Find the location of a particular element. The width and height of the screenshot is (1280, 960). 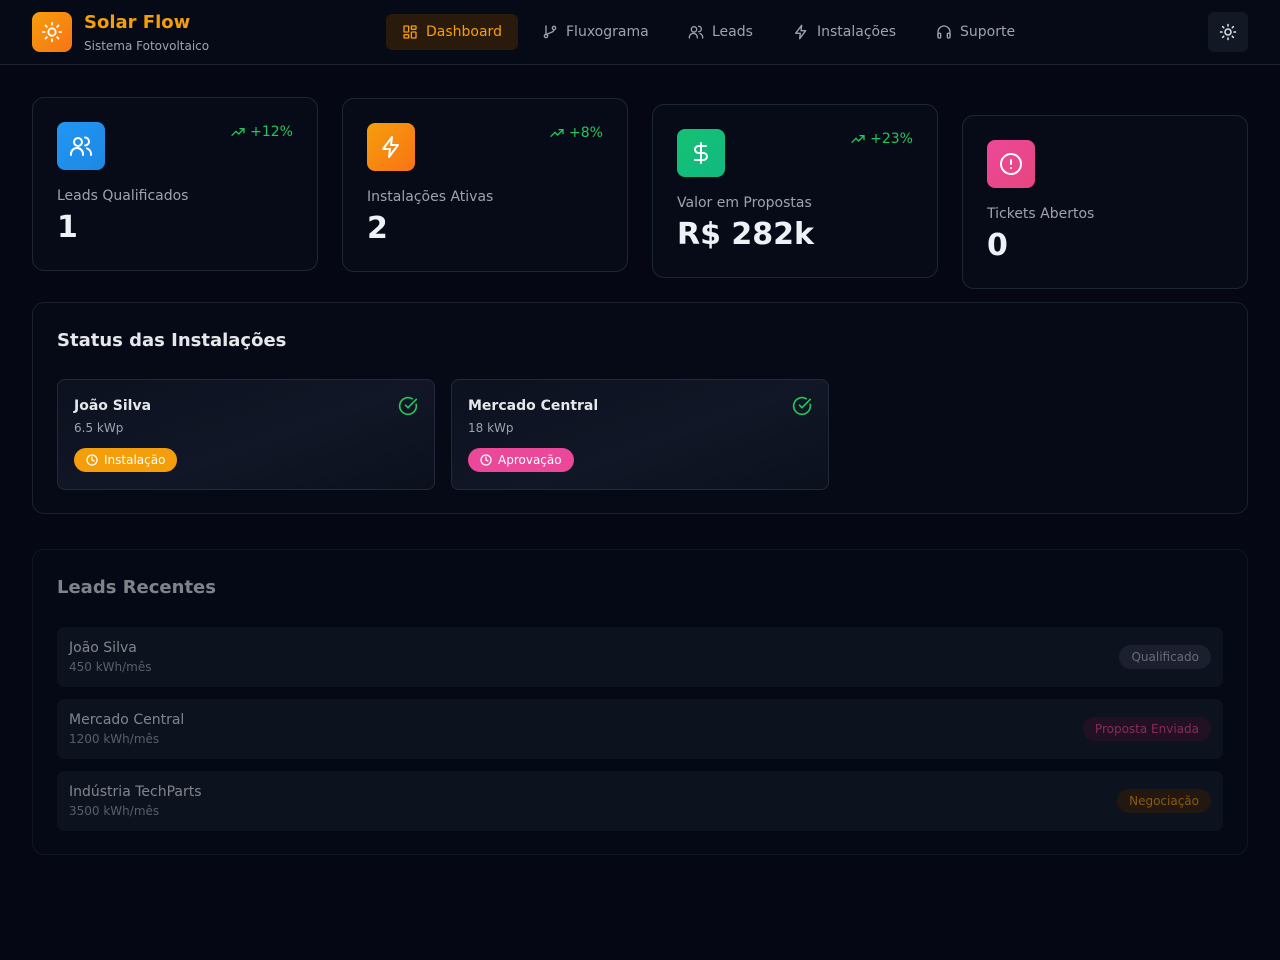

installation-stage-badge: Instalação is located at coordinates (126, 460).